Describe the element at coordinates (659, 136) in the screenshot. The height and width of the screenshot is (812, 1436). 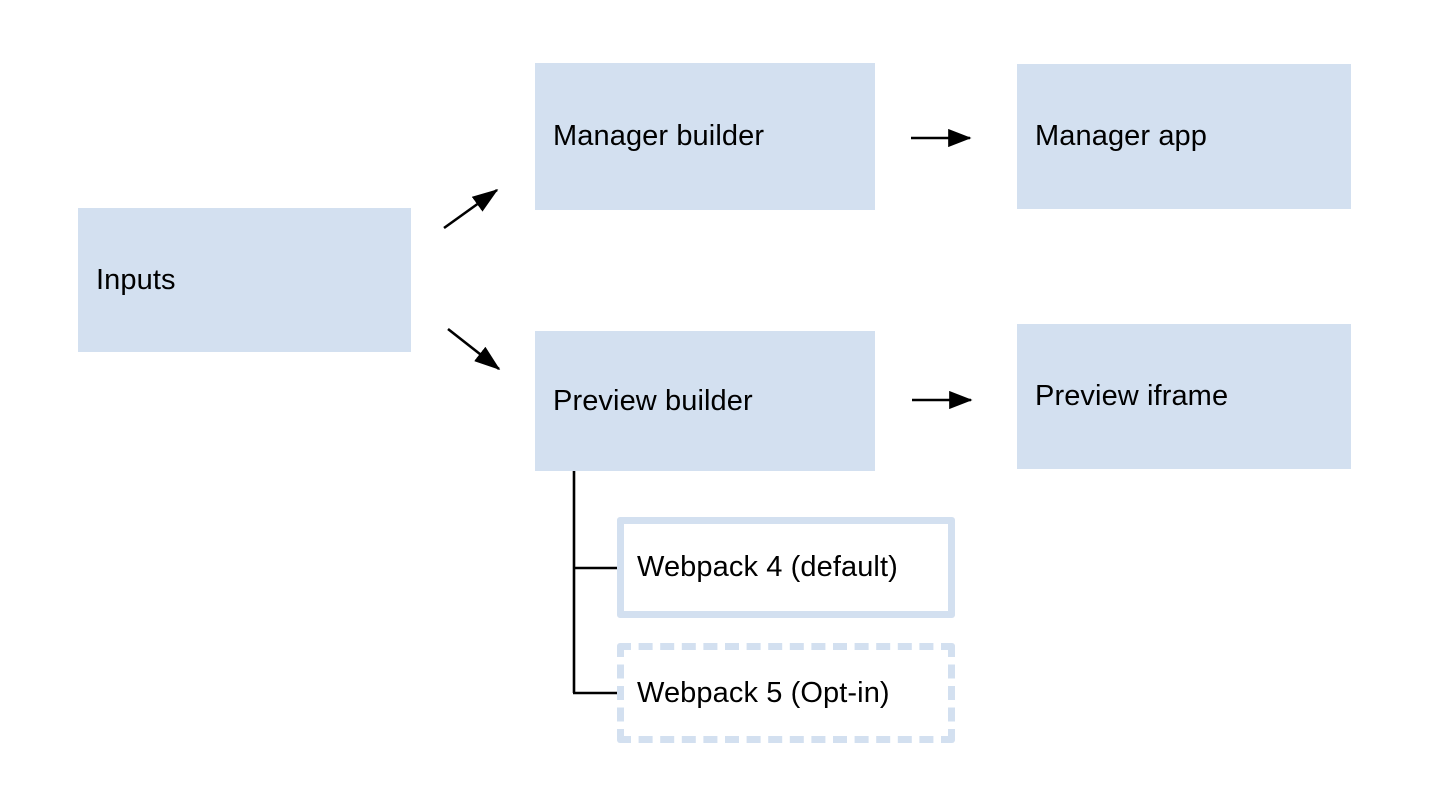
I see `node-manager-builder-label: Manager builder` at that location.